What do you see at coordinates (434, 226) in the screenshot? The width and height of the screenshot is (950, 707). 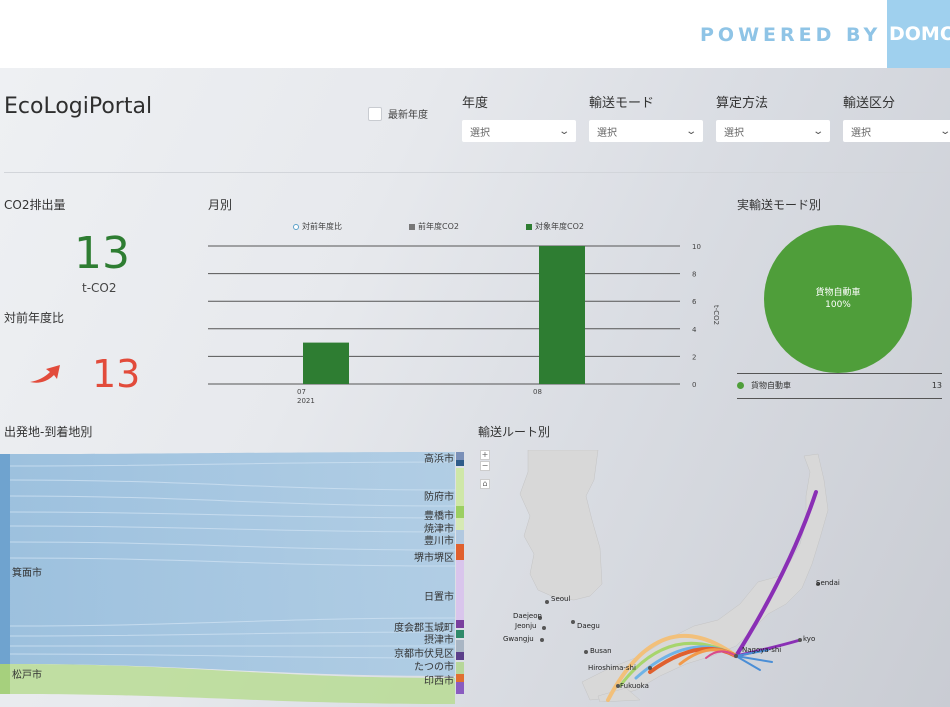 I see `legend-prev-co2: 前年度CO2` at bounding box center [434, 226].